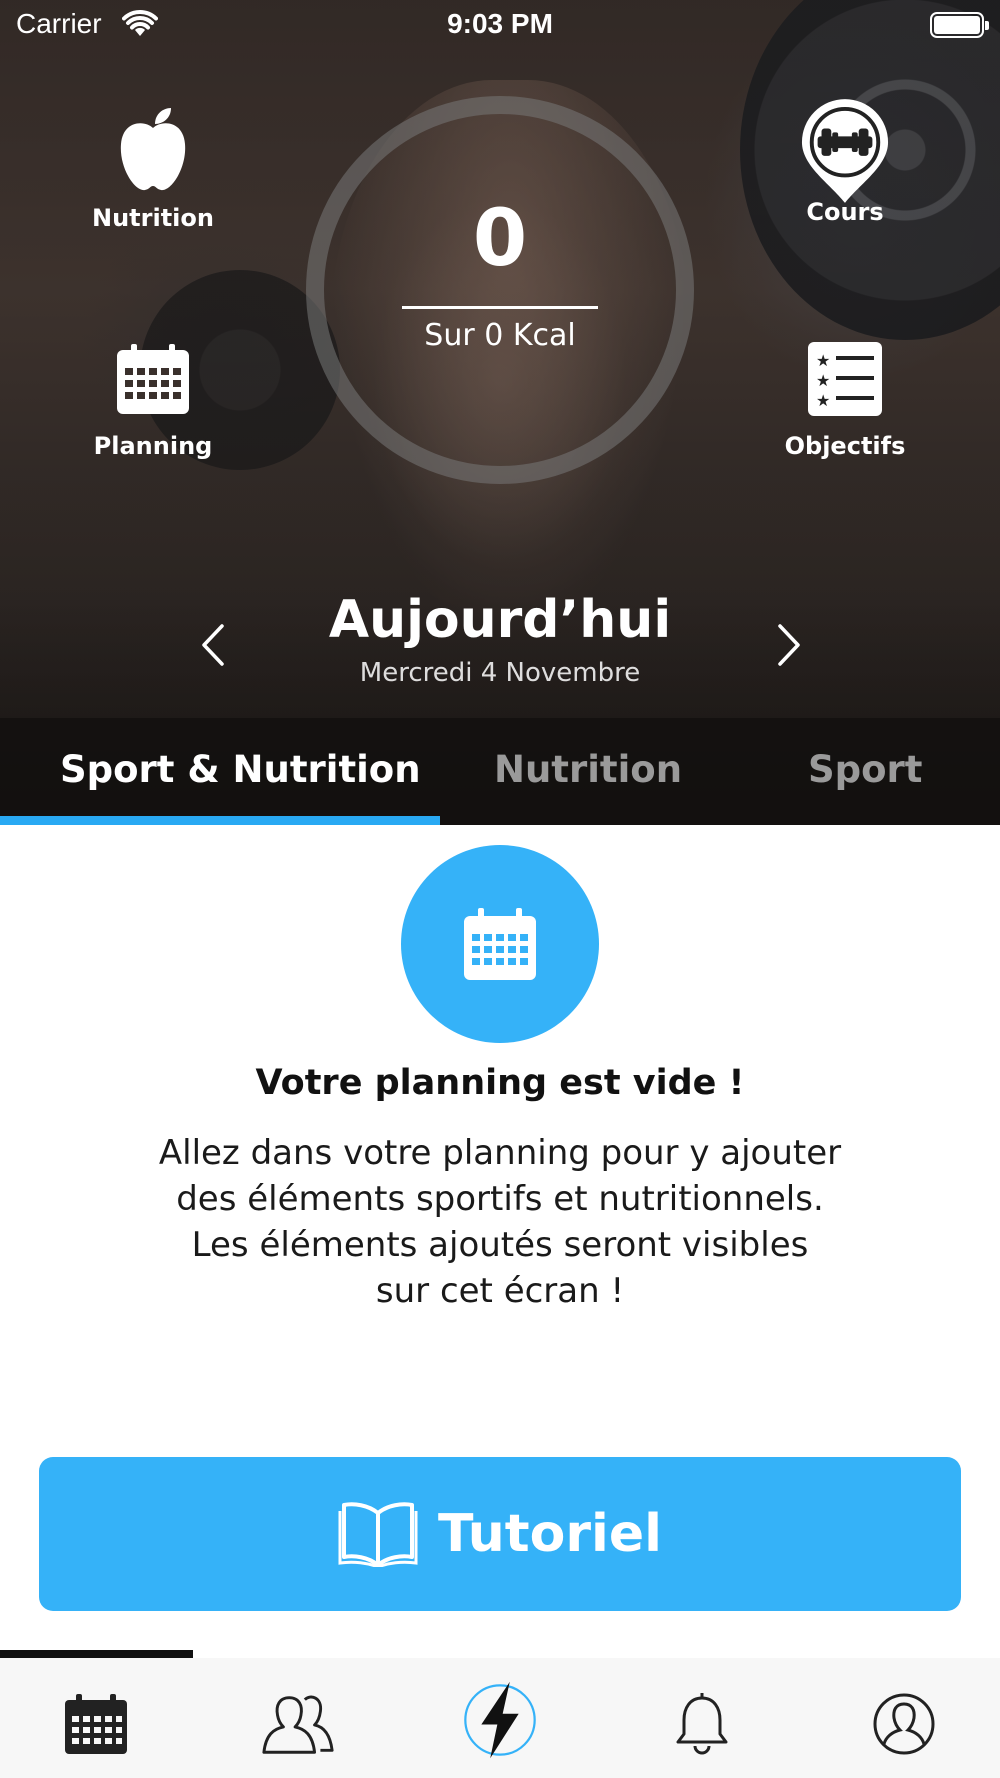 The height and width of the screenshot is (1778, 1000). I want to click on tutorial-button: Tutoriel, so click(500, 1534).